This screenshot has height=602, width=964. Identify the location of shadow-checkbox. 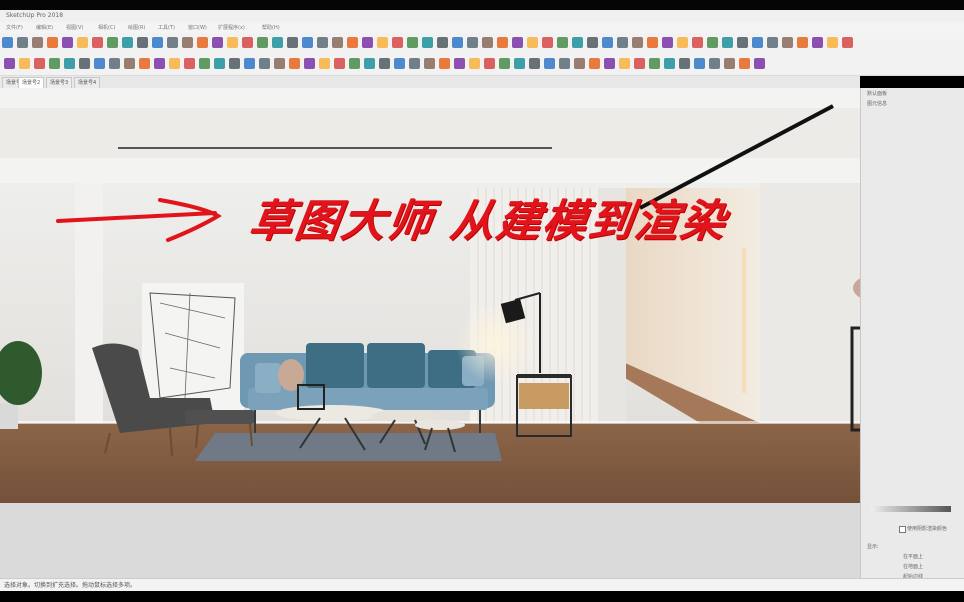
(902, 529).